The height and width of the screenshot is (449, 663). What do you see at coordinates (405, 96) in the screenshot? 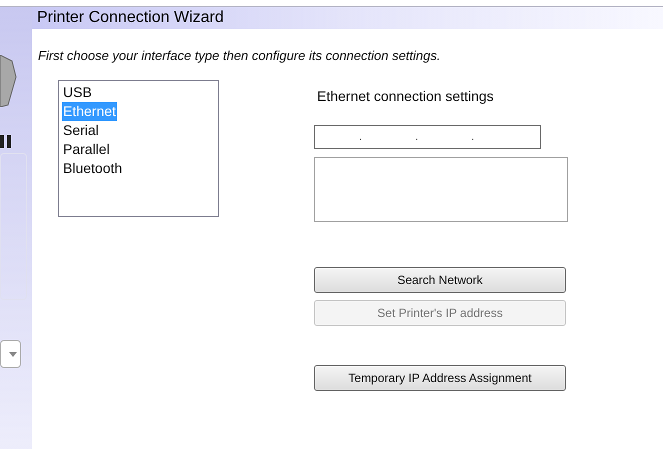
I see `settings-heading: Ethernet connection settings` at bounding box center [405, 96].